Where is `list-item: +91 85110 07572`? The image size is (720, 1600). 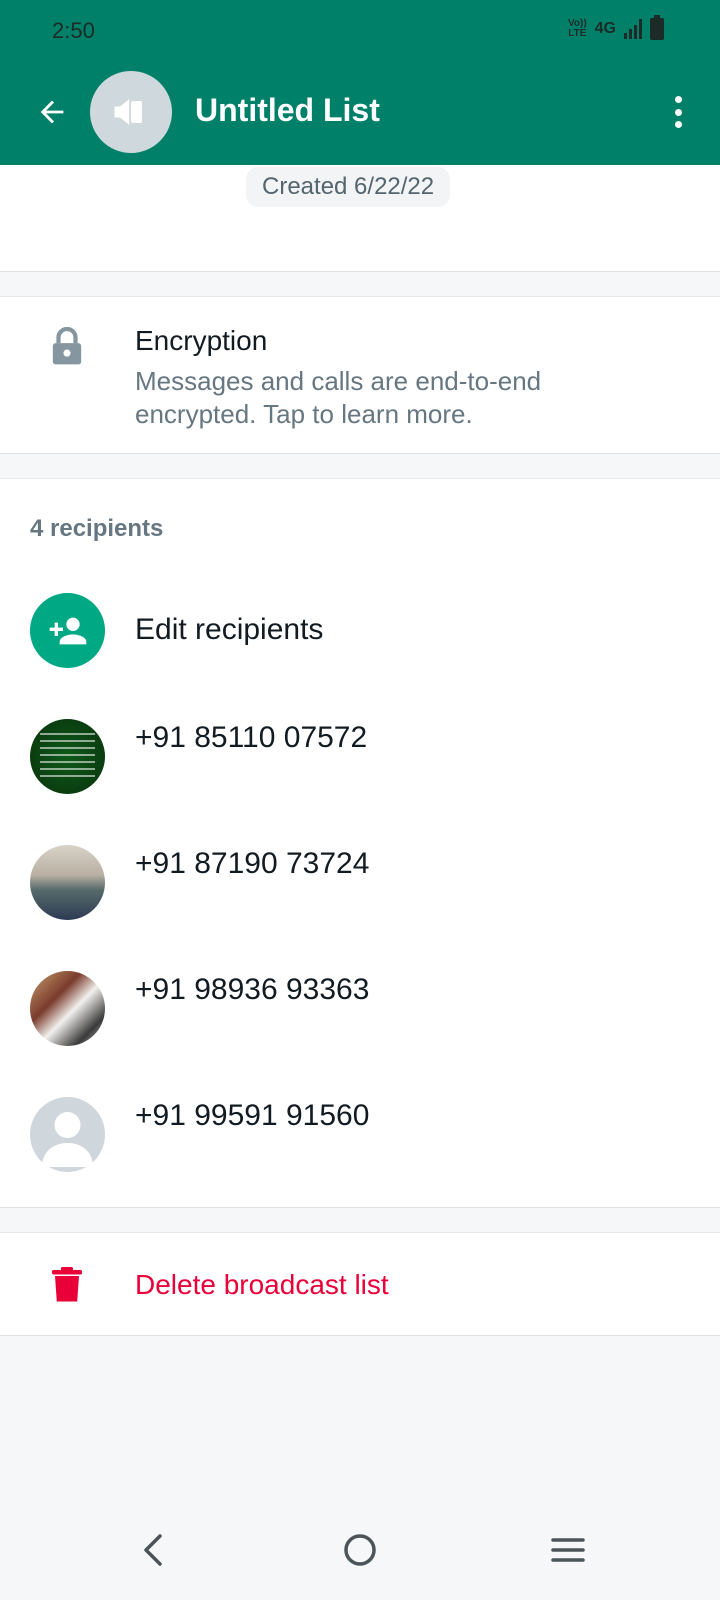
list-item: +91 85110 07572 is located at coordinates (360, 774).